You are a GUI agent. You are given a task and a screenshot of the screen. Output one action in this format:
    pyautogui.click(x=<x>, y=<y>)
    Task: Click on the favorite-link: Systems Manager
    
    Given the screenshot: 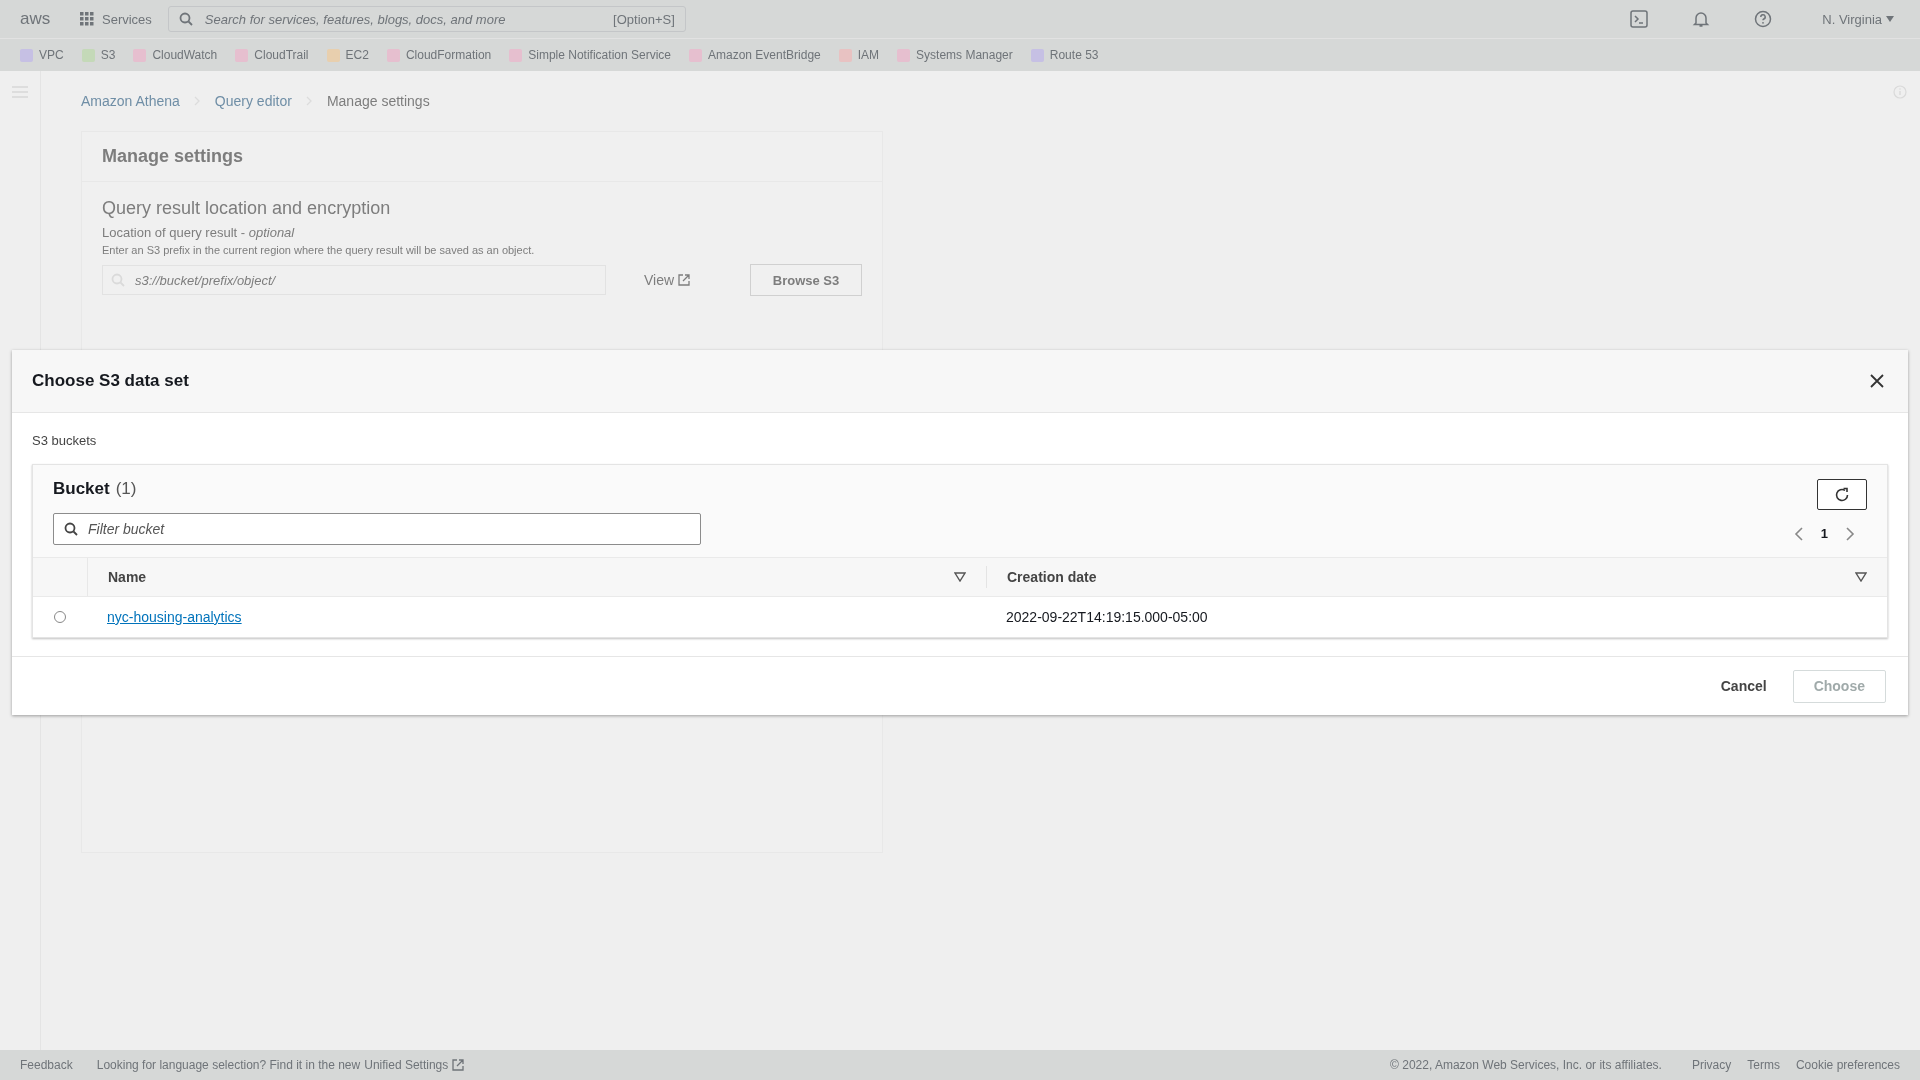 What is the action you would take?
    pyautogui.click(x=955, y=55)
    